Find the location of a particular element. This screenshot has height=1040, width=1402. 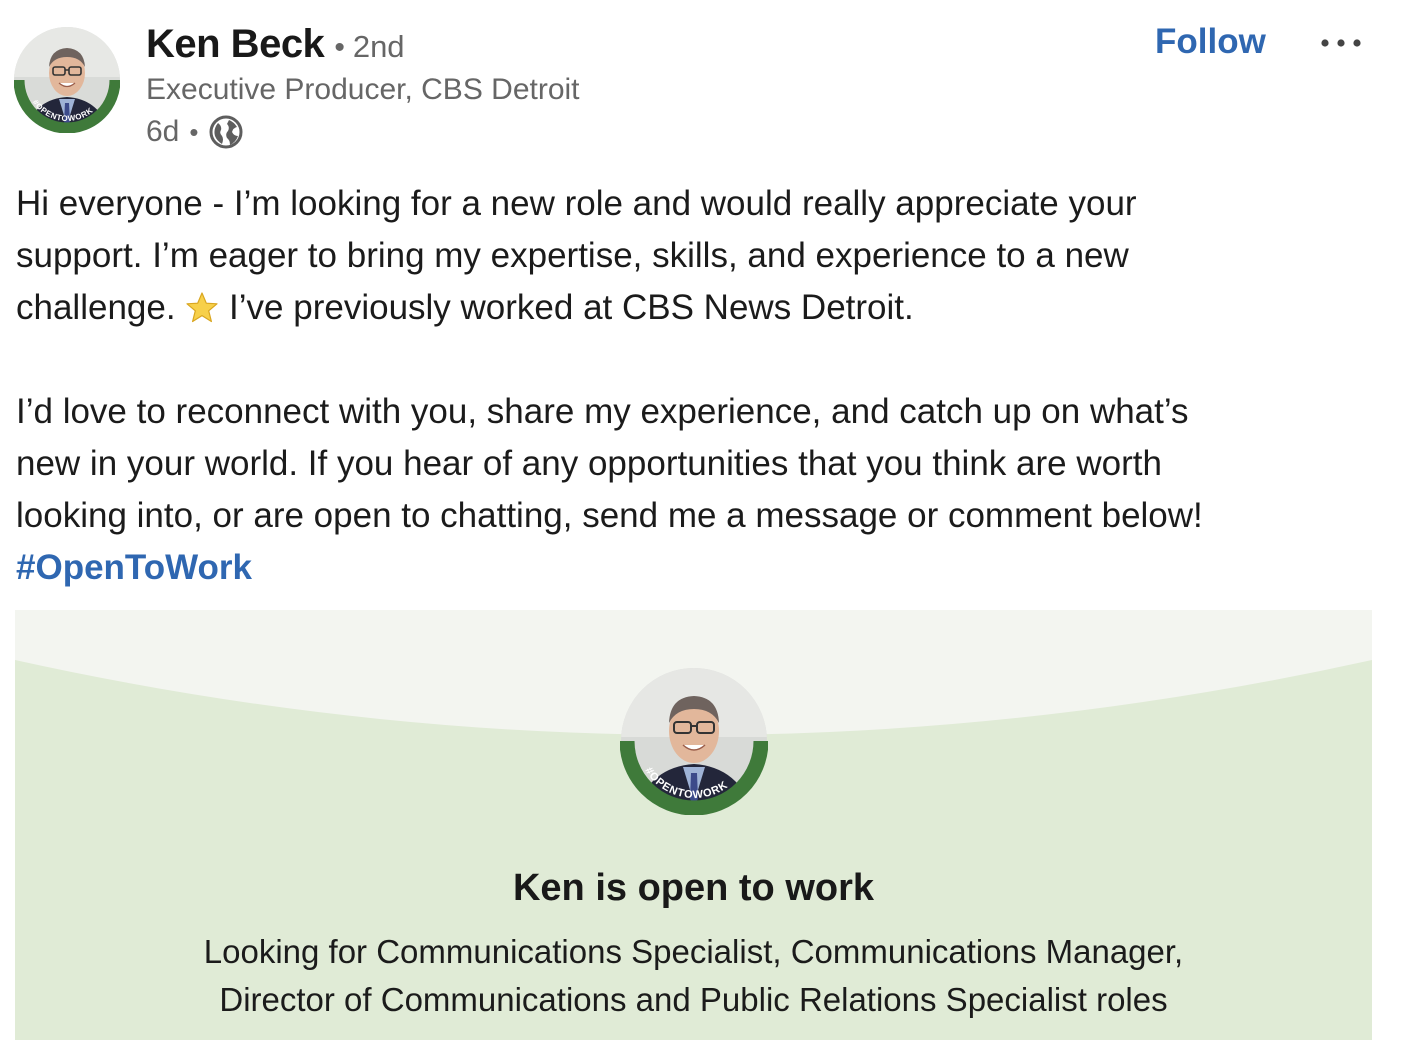

card-title: Ken is open to work is located at coordinates (693, 888).